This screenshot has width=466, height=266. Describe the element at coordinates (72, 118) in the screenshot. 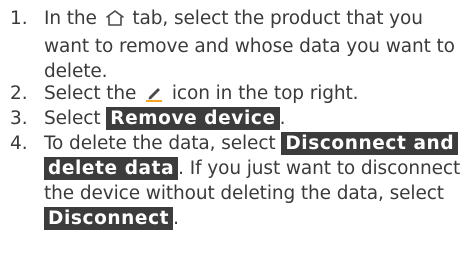

I see `step-text-part: Select` at that location.